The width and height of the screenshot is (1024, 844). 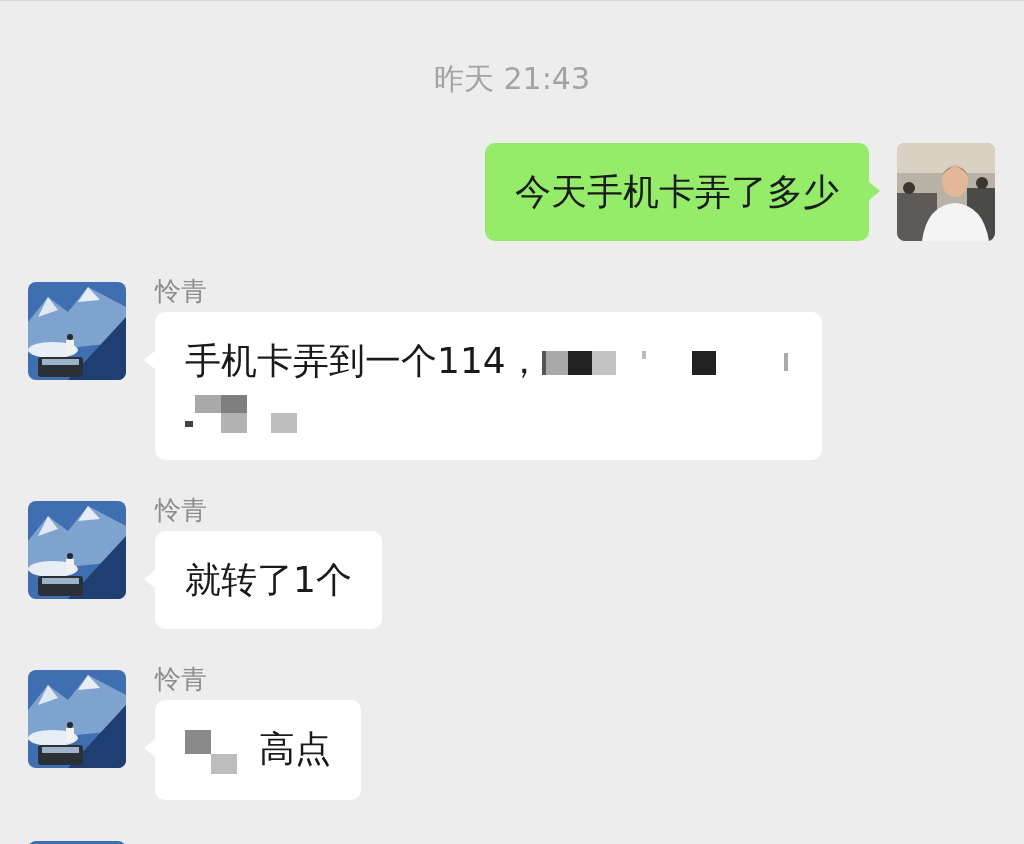 What do you see at coordinates (512, 79) in the screenshot?
I see `message-timestamp: 昨天 21:43` at bounding box center [512, 79].